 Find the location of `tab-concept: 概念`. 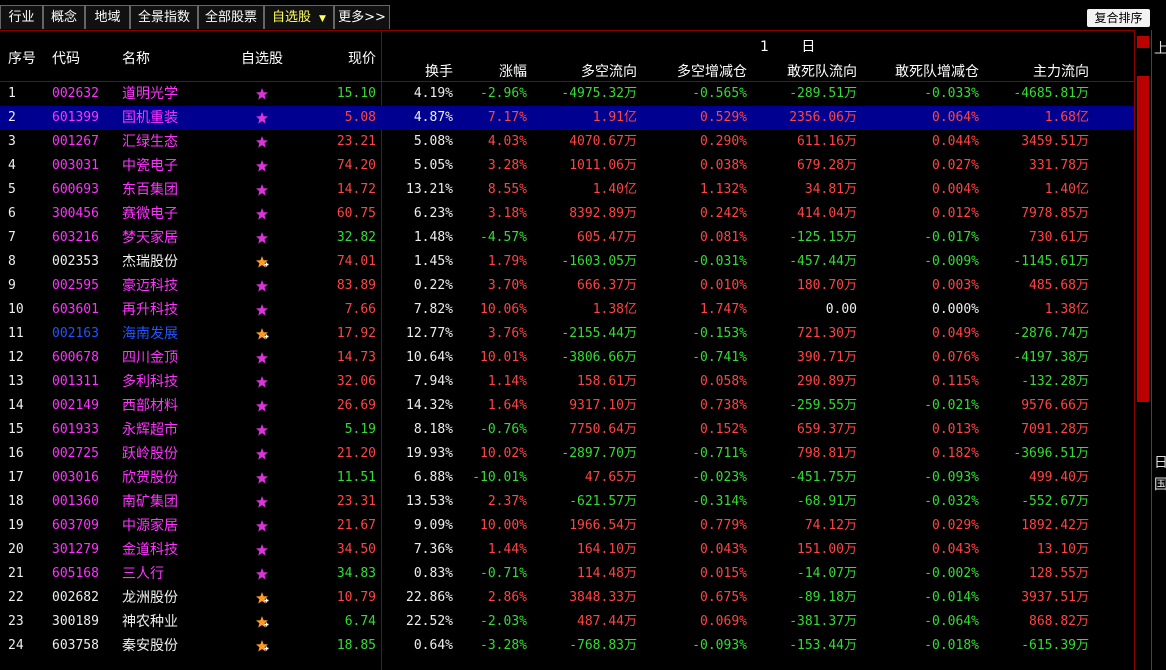

tab-concept: 概念 is located at coordinates (64, 17).